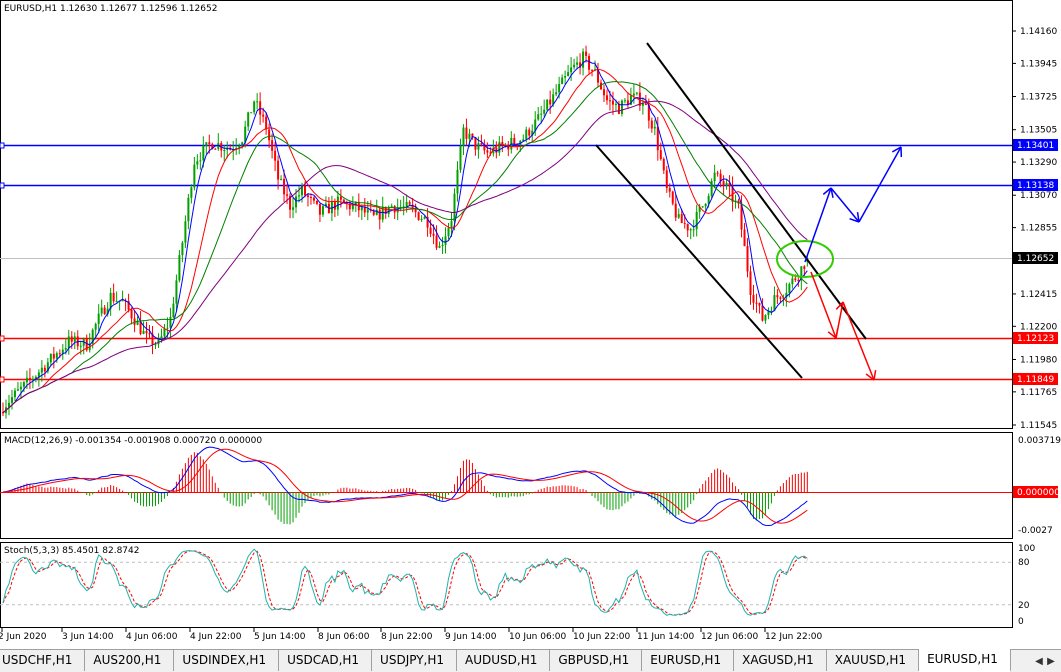 The width and height of the screenshot is (1061, 672). I want to click on tab-gbpusd-h1: GBPUSD,H1, so click(596, 660).